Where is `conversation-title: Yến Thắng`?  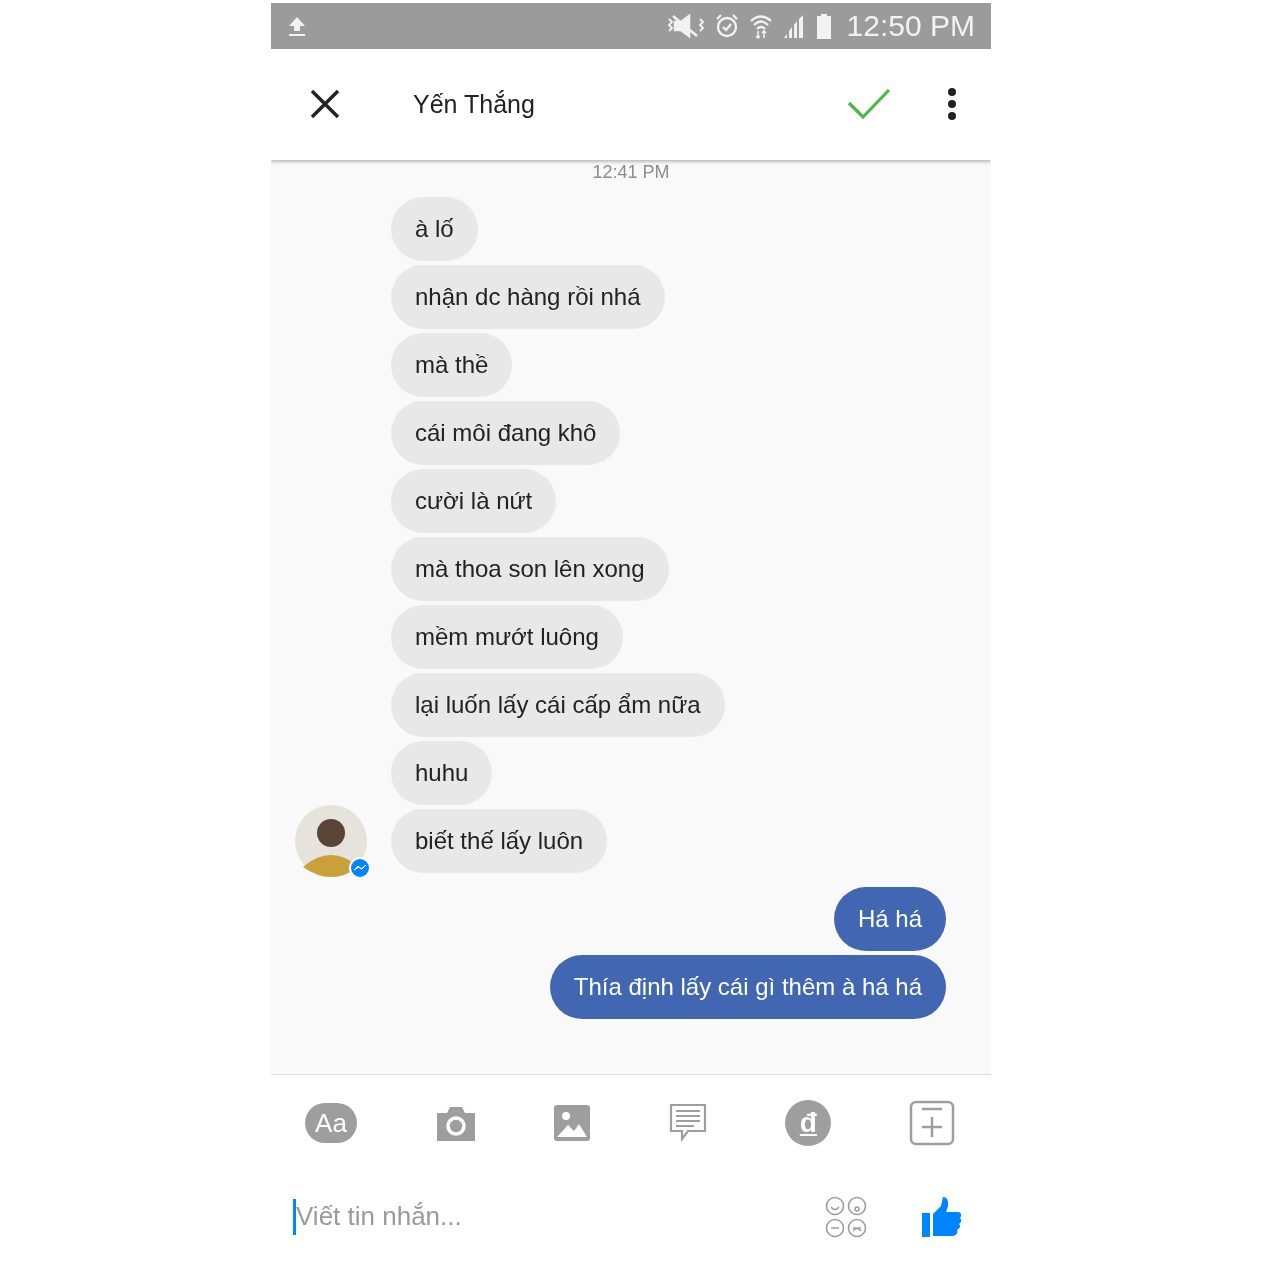
conversation-title: Yến Thắng is located at coordinates (474, 104).